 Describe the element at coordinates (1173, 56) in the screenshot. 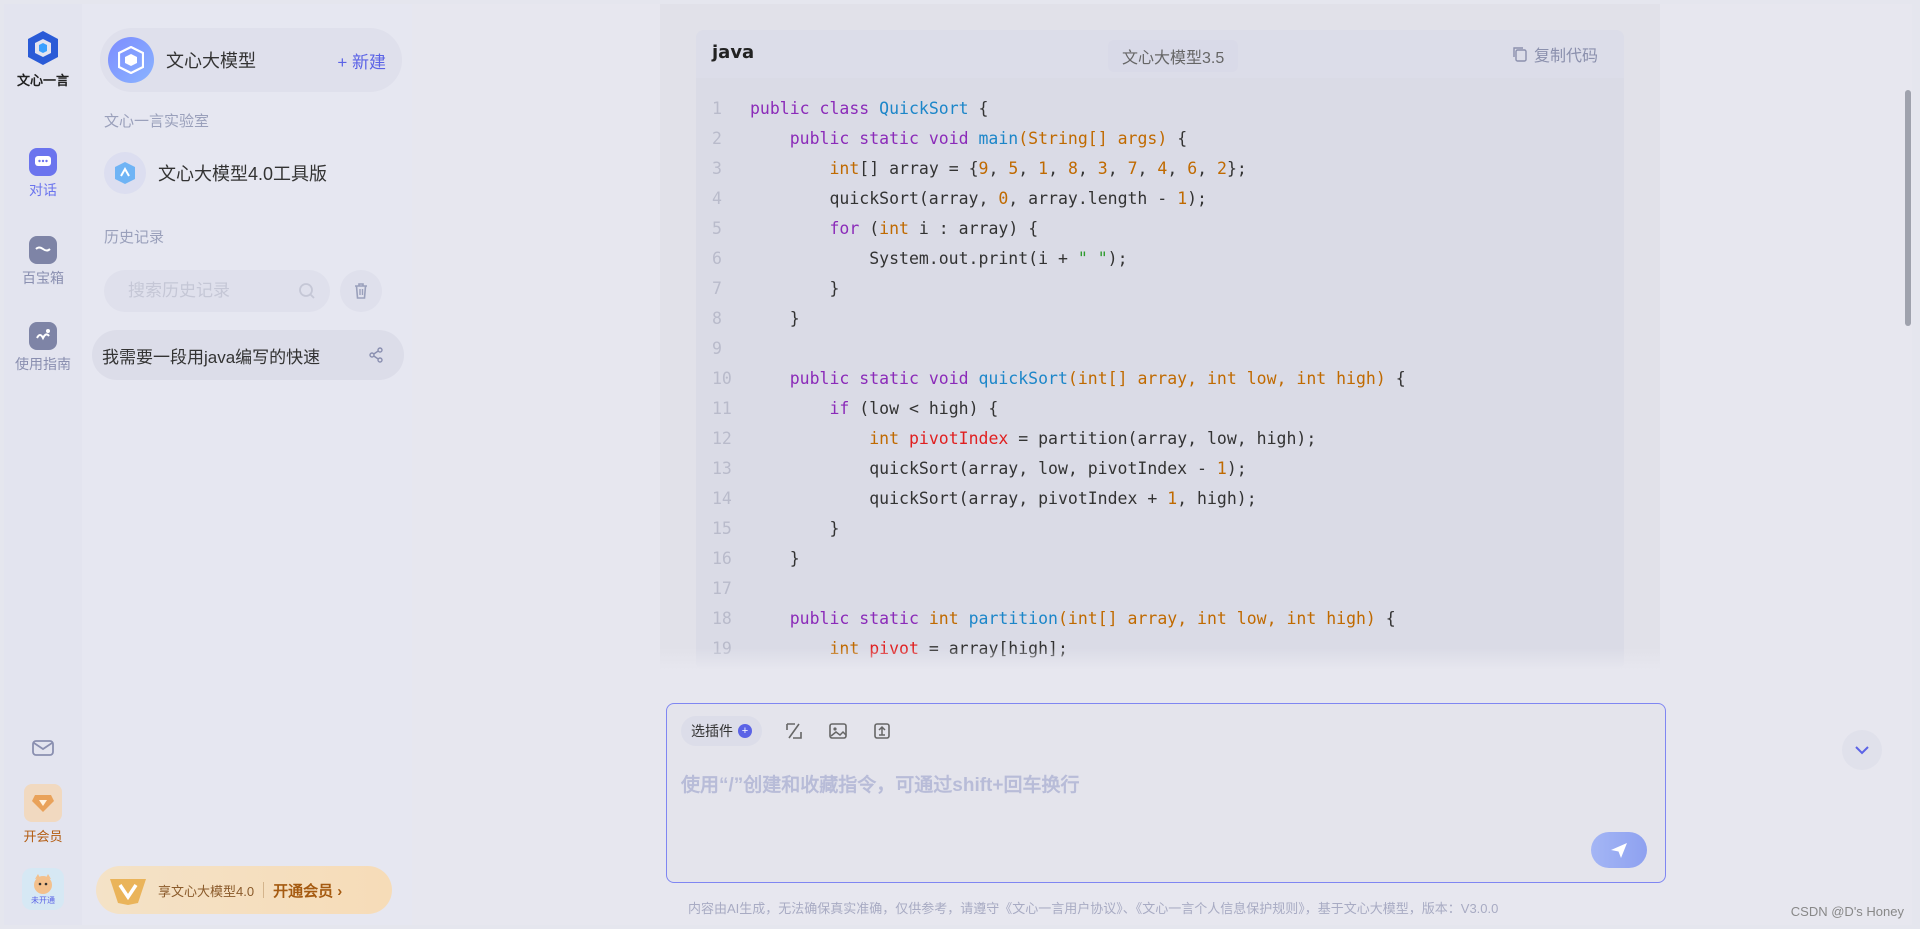

I see `model-tag: 文心大模型3.5` at that location.